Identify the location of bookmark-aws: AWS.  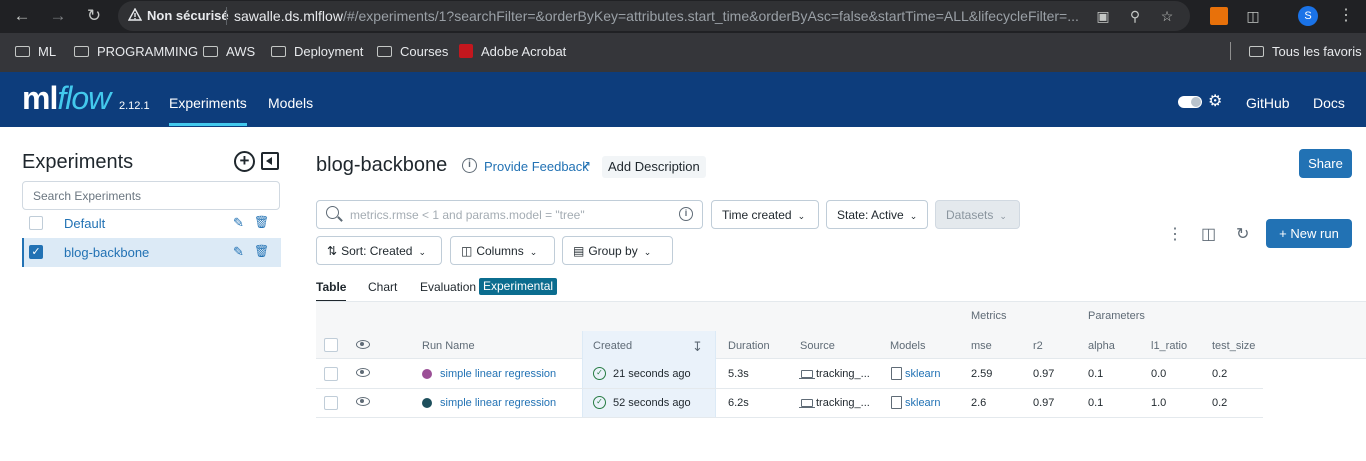
(229, 51).